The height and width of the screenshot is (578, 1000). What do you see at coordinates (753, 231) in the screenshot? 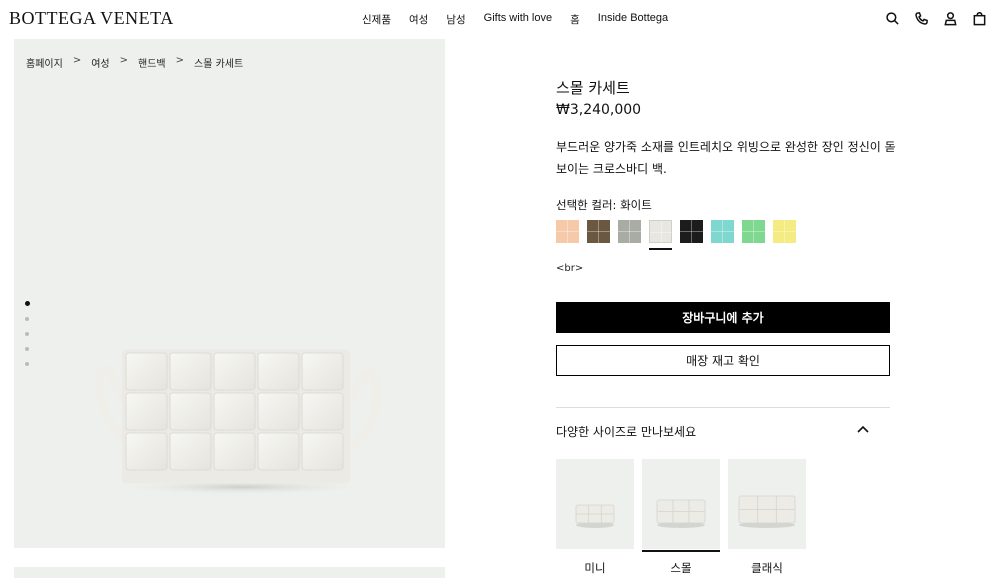
I see `color-swatch-green` at bounding box center [753, 231].